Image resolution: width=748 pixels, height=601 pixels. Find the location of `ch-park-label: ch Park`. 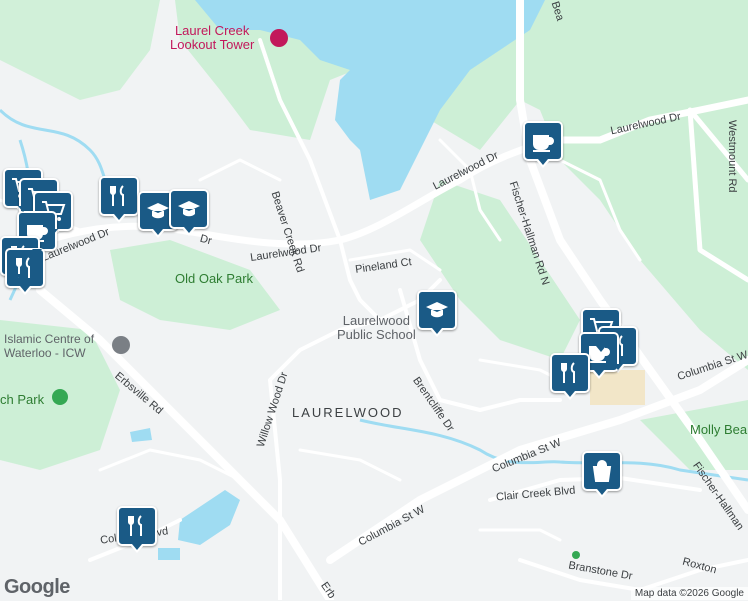

ch-park-label: ch Park is located at coordinates (22, 399).